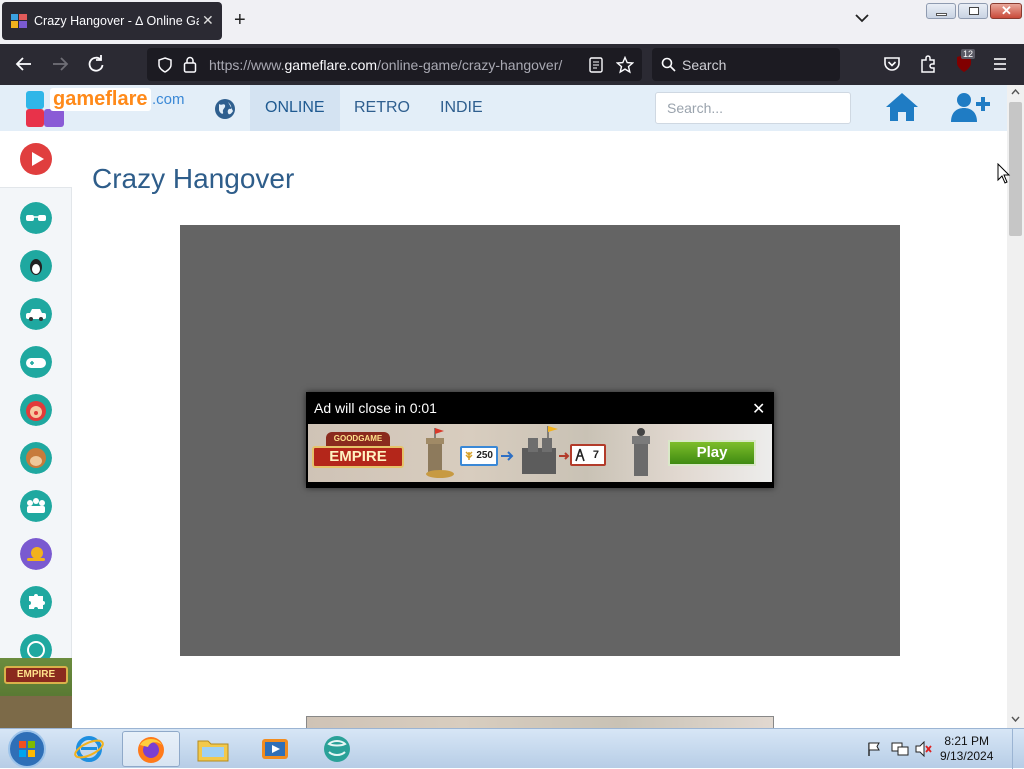 The image size is (1024, 769). I want to click on penguin-category-icon, so click(36, 266).